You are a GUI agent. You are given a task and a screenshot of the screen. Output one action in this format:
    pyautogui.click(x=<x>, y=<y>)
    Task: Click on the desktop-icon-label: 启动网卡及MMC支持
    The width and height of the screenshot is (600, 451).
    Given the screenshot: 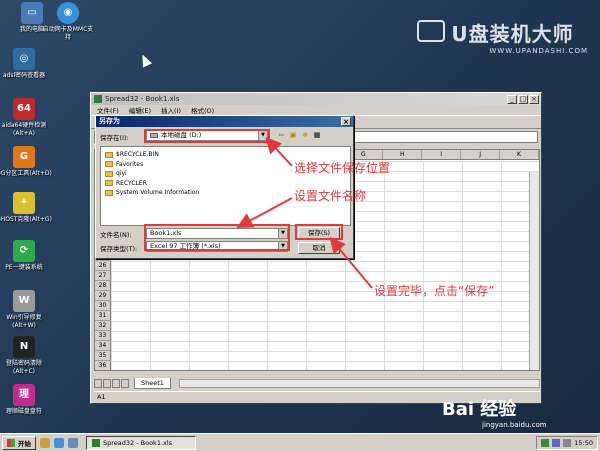 What is the action you would take?
    pyautogui.click(x=68, y=33)
    